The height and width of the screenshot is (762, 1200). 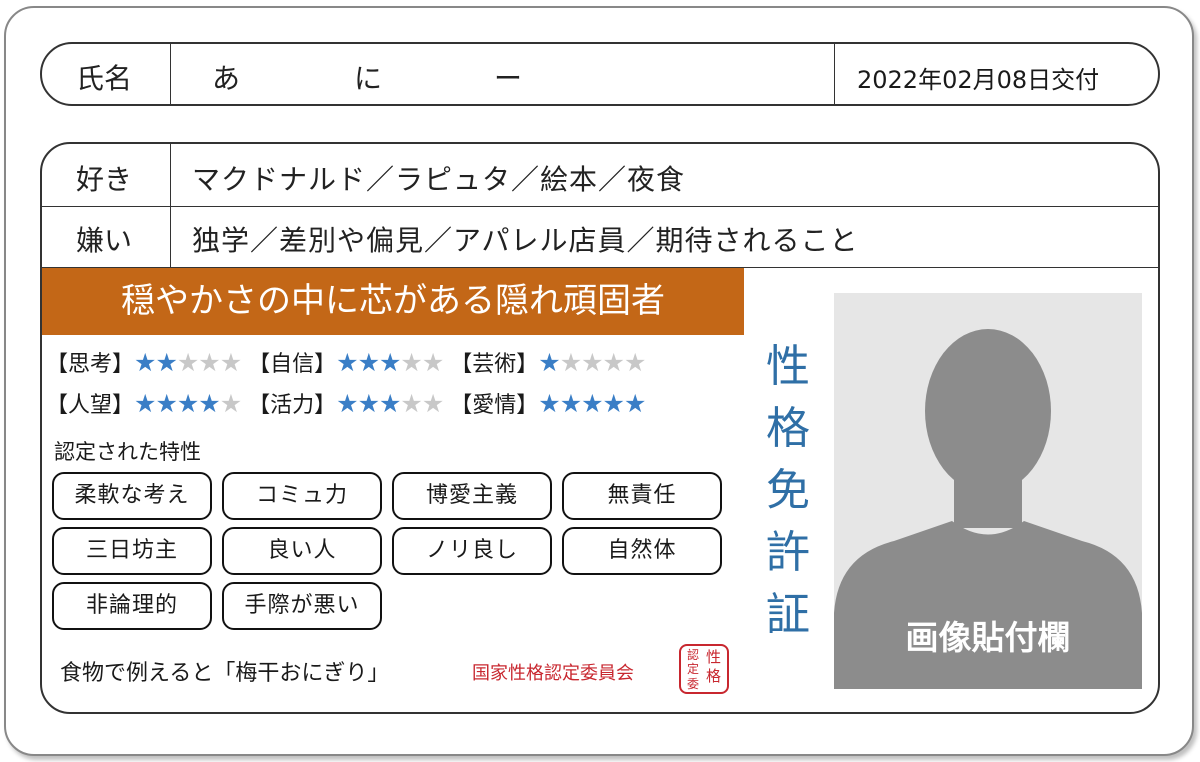 I want to click on likes-value: マクドナルド／ラピュタ／絵本／夜食, so click(x=439, y=179).